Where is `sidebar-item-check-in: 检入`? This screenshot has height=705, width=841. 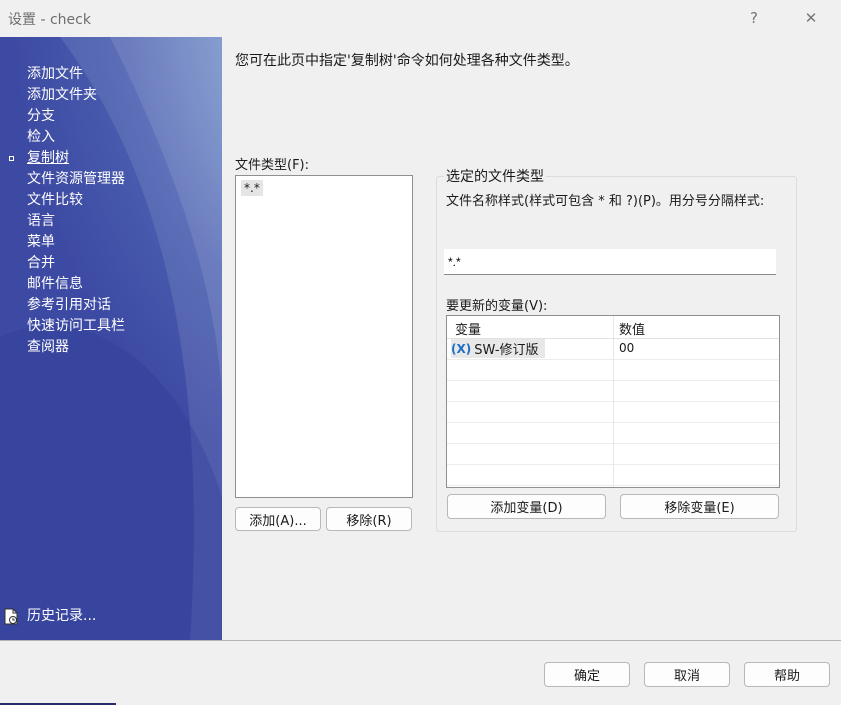 sidebar-item-check-in: 检入 is located at coordinates (111, 137).